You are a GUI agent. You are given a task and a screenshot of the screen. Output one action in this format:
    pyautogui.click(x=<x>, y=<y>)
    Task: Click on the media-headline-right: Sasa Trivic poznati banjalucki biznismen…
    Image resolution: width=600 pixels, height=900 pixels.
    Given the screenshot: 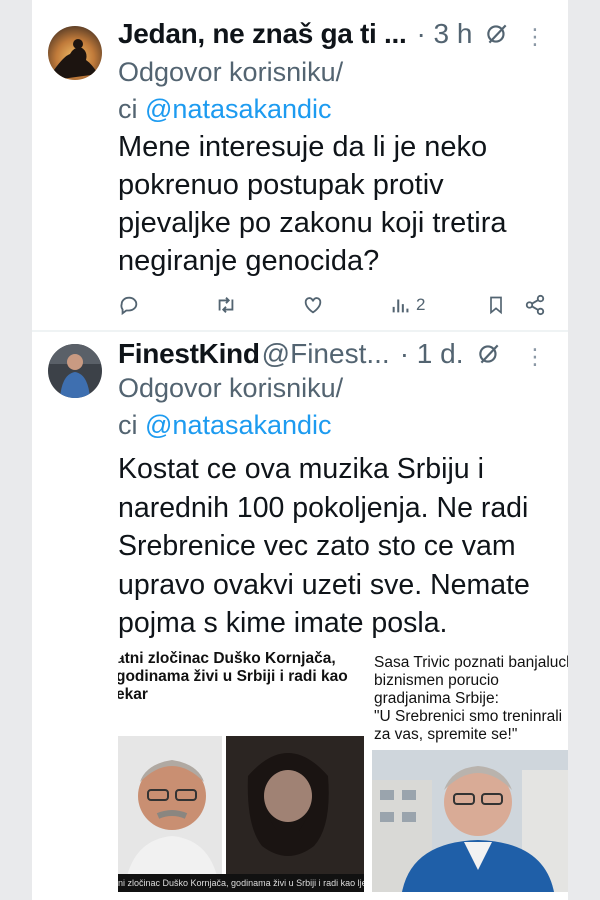 What is the action you would take?
    pyautogui.click(x=471, y=680)
    